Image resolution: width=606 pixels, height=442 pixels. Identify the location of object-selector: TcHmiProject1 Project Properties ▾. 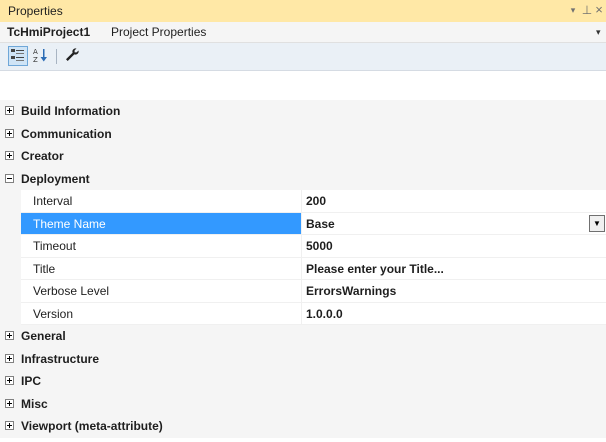
(303, 32).